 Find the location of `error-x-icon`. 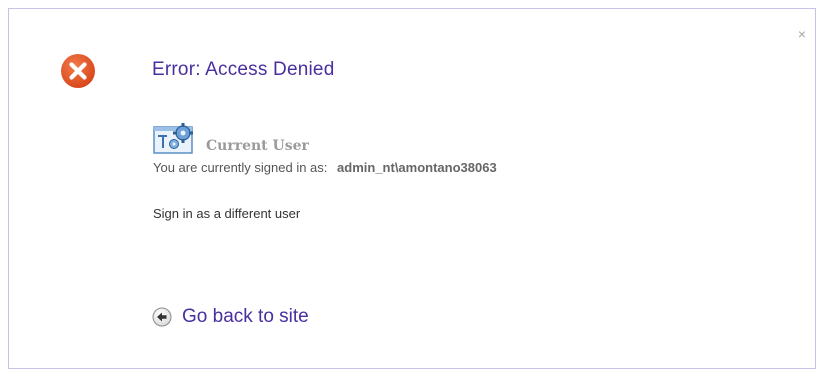

error-x-icon is located at coordinates (78, 71).